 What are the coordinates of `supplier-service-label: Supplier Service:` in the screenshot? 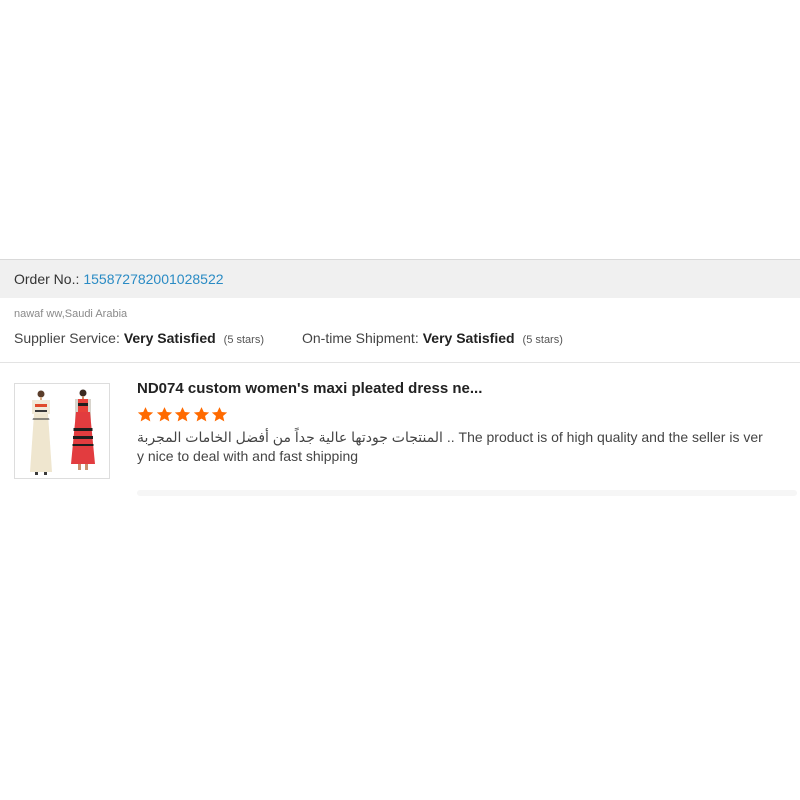 It's located at (67, 338).